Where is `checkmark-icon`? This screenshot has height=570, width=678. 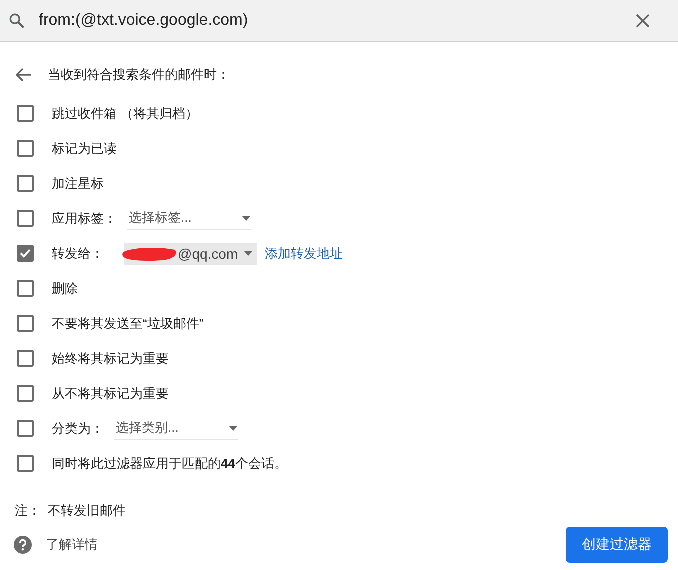 checkmark-icon is located at coordinates (25, 253).